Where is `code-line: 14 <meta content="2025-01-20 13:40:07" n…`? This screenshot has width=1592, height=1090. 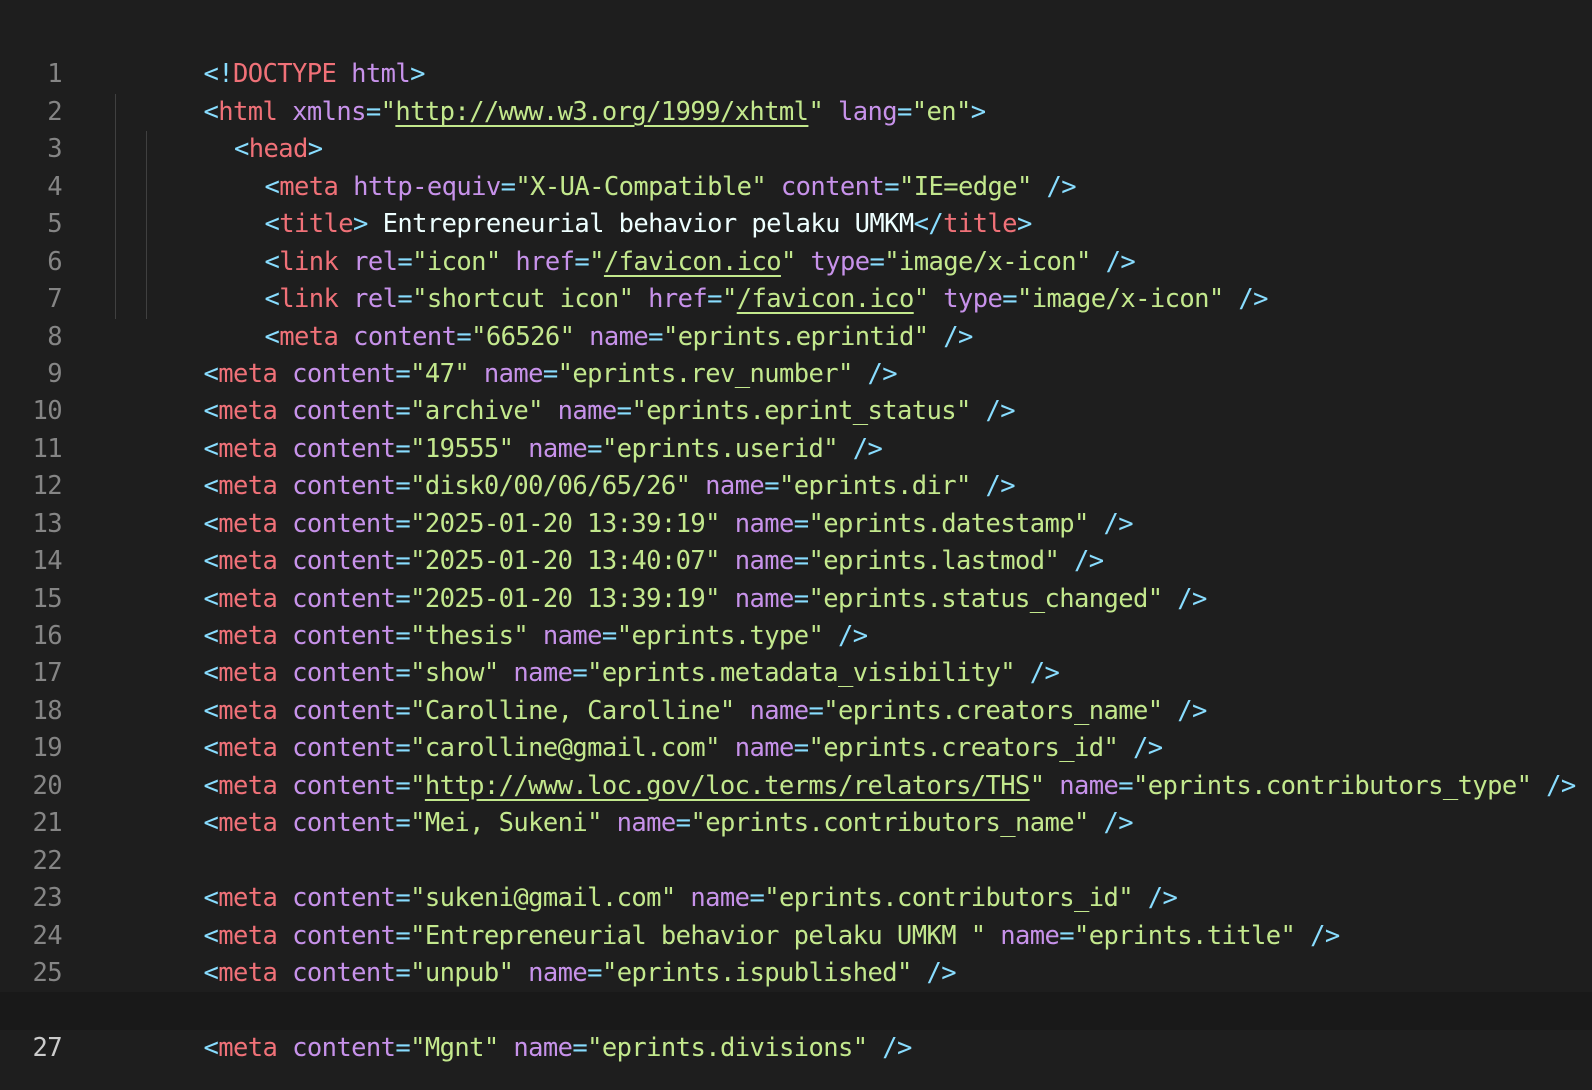 code-line: 14 <meta content="2025-01-20 13:40:07" n… is located at coordinates (796, 541).